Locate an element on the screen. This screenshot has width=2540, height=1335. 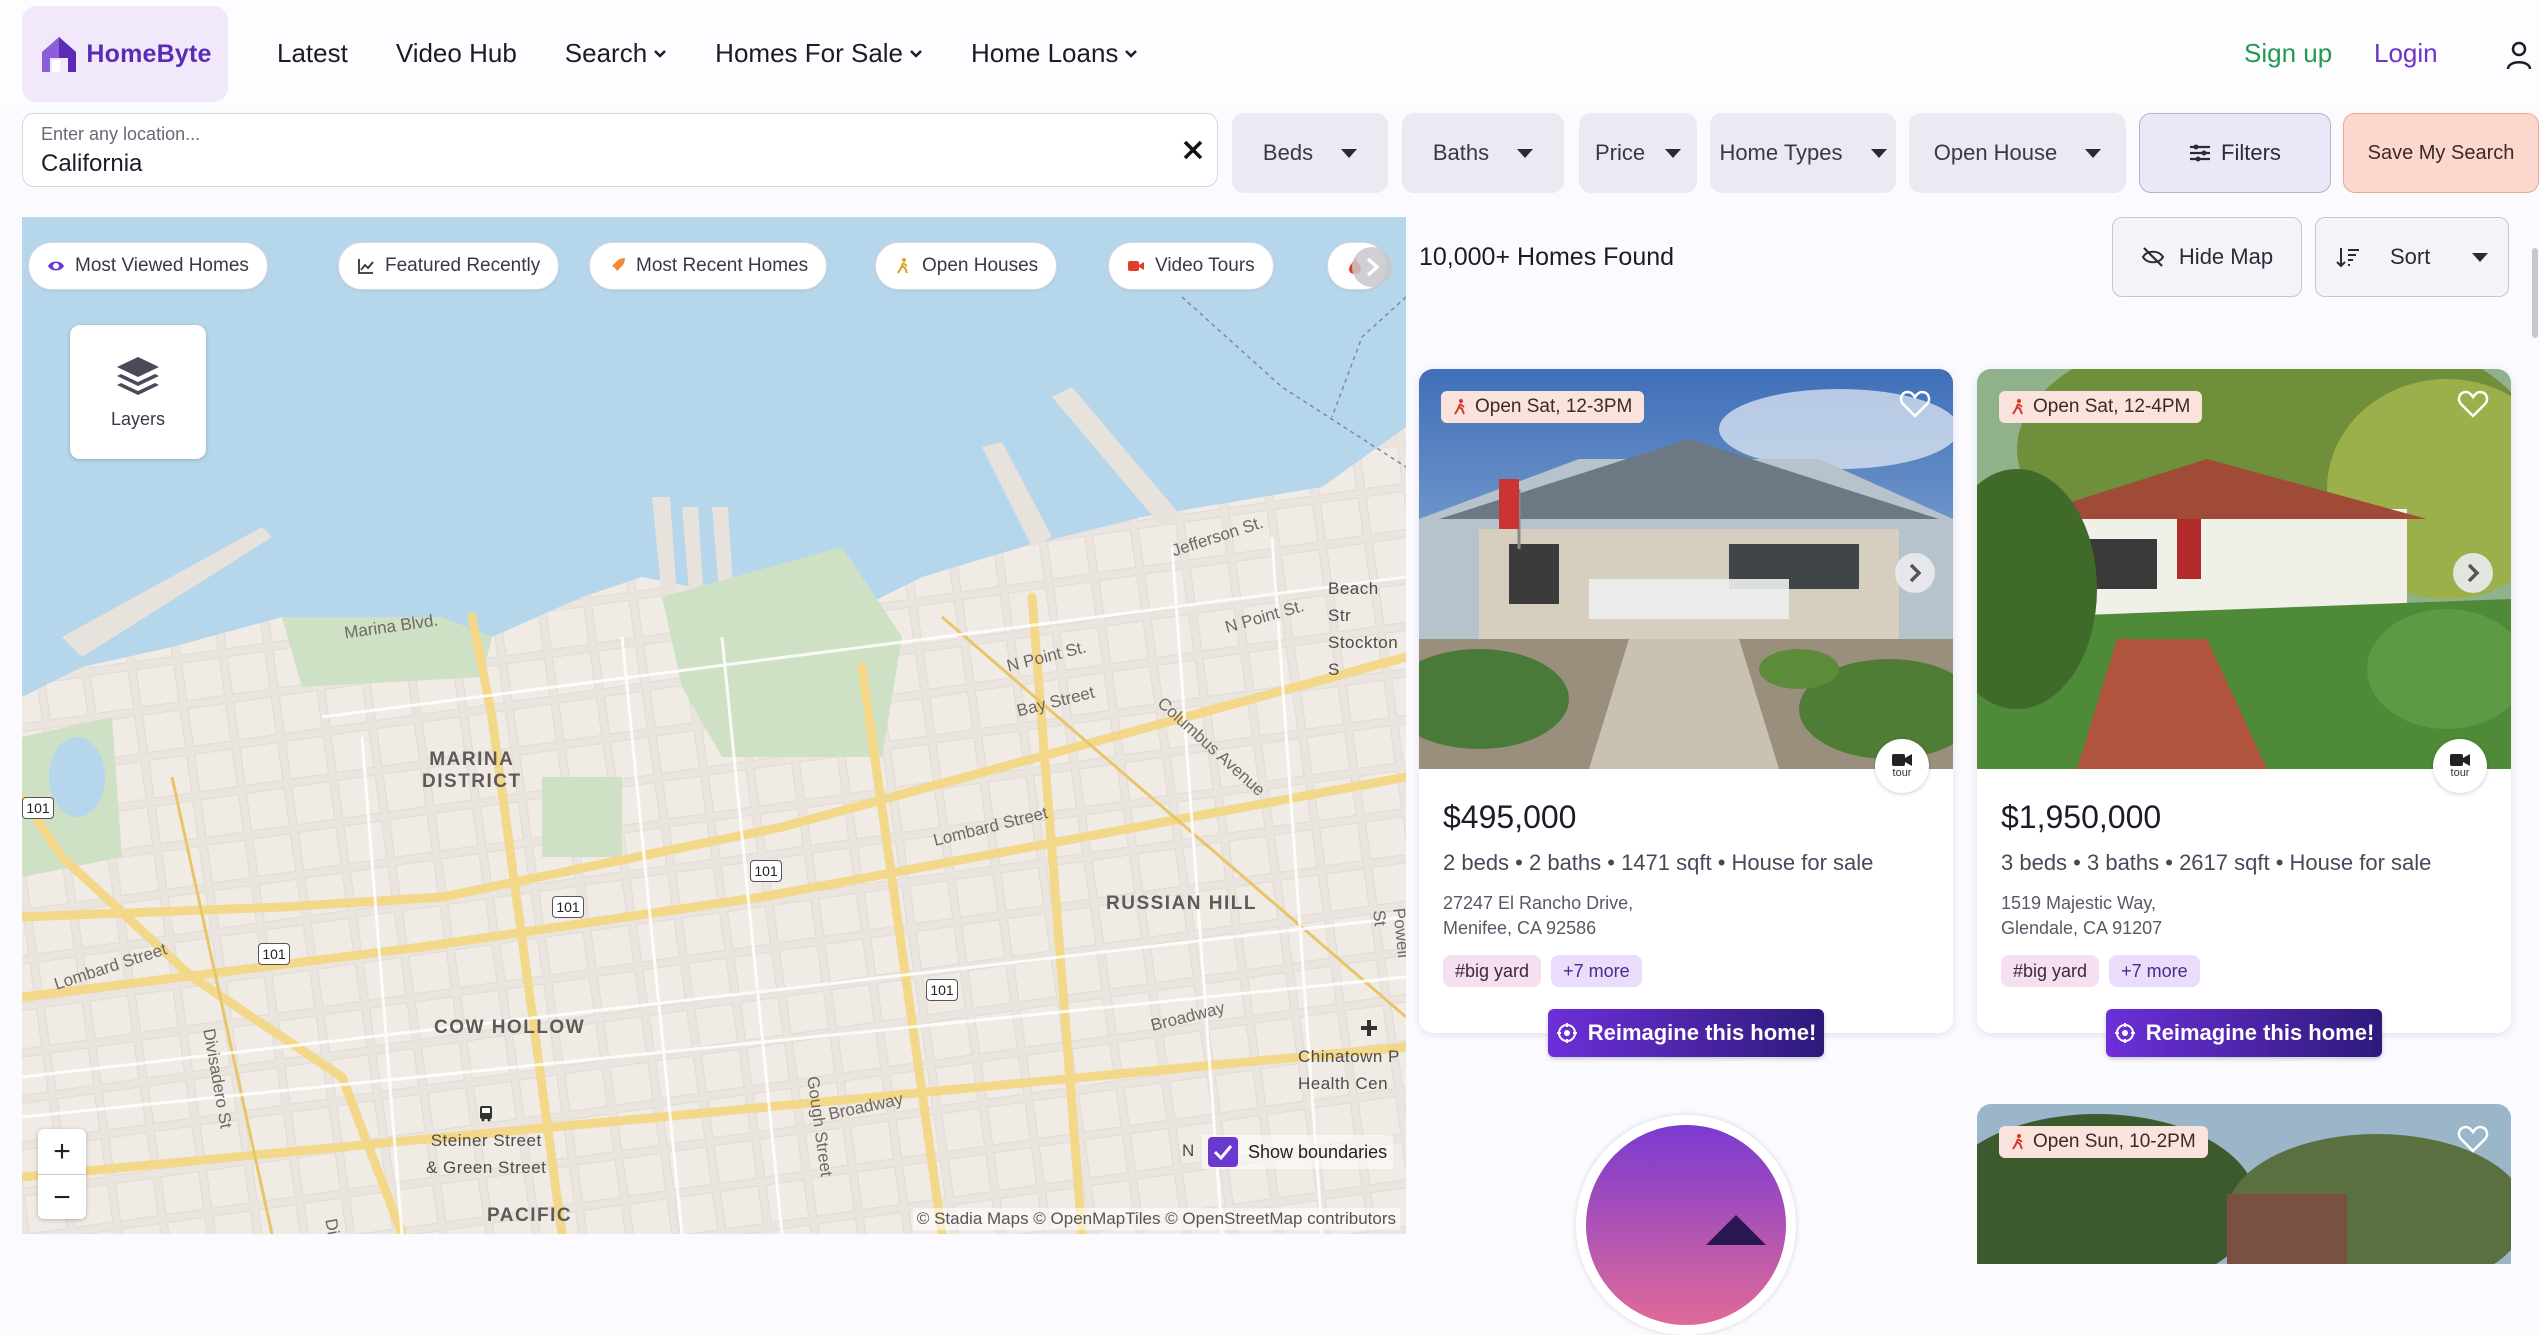
nav-homes-for-sale: Homes For Sale is located at coordinates (819, 53).